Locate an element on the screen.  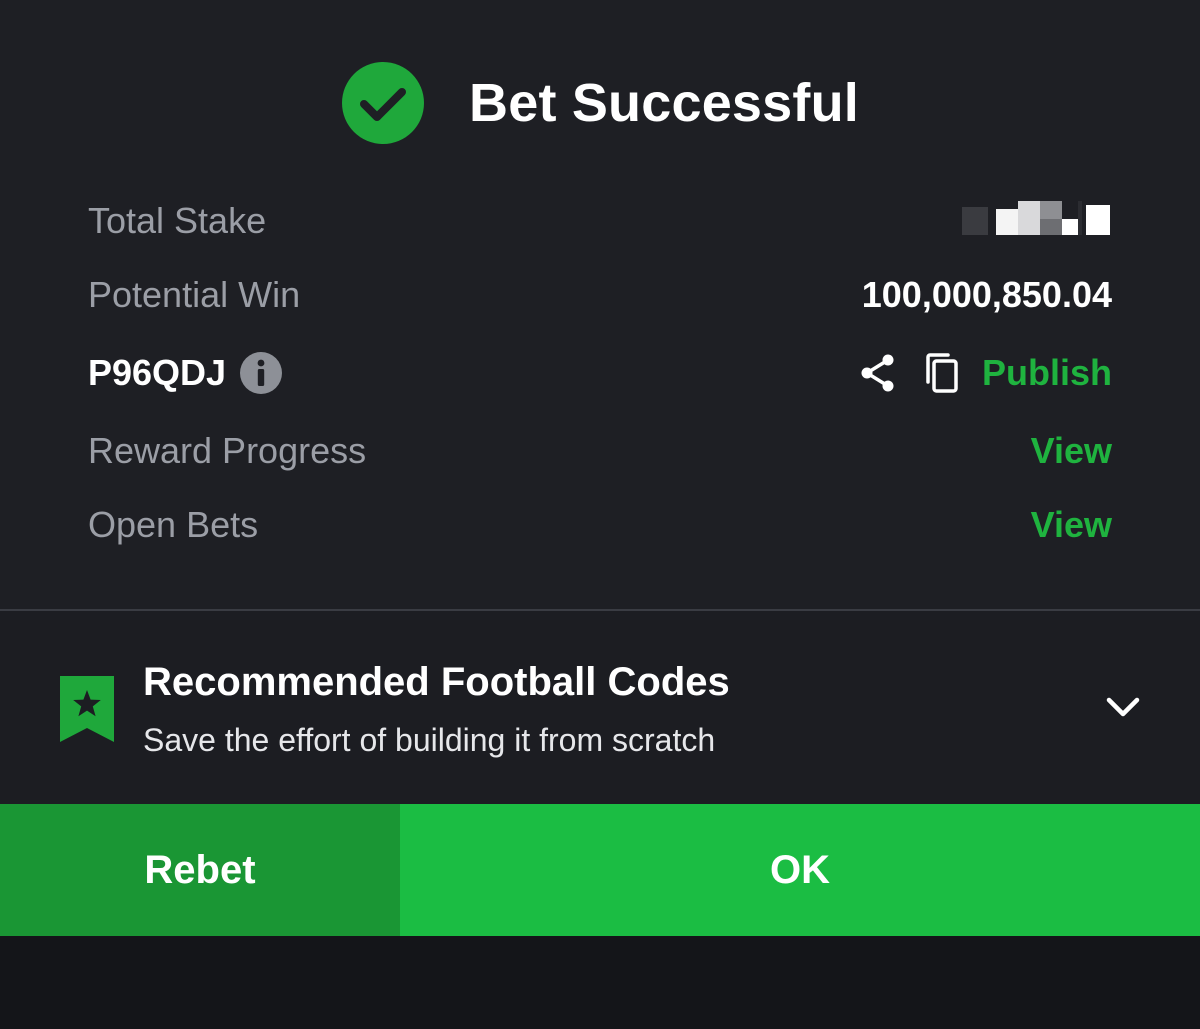
open-bets-label: Open Bets is located at coordinates (173, 524).